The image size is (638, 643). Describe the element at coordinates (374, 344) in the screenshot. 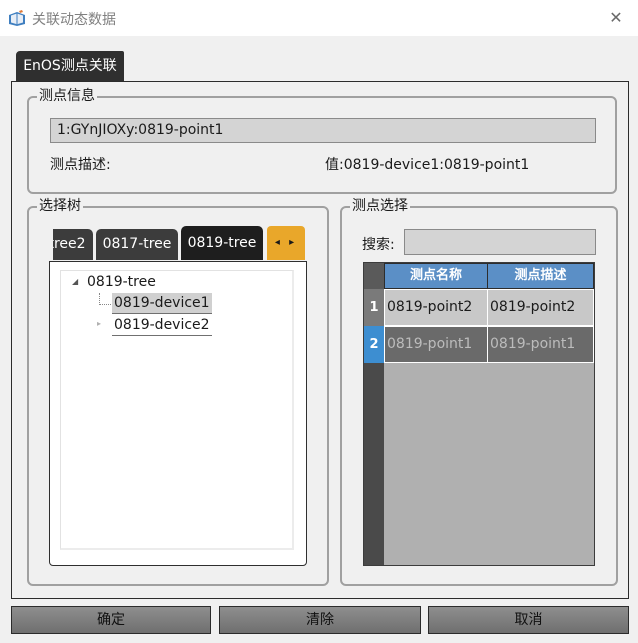

I see `row-header-2: 2` at that location.